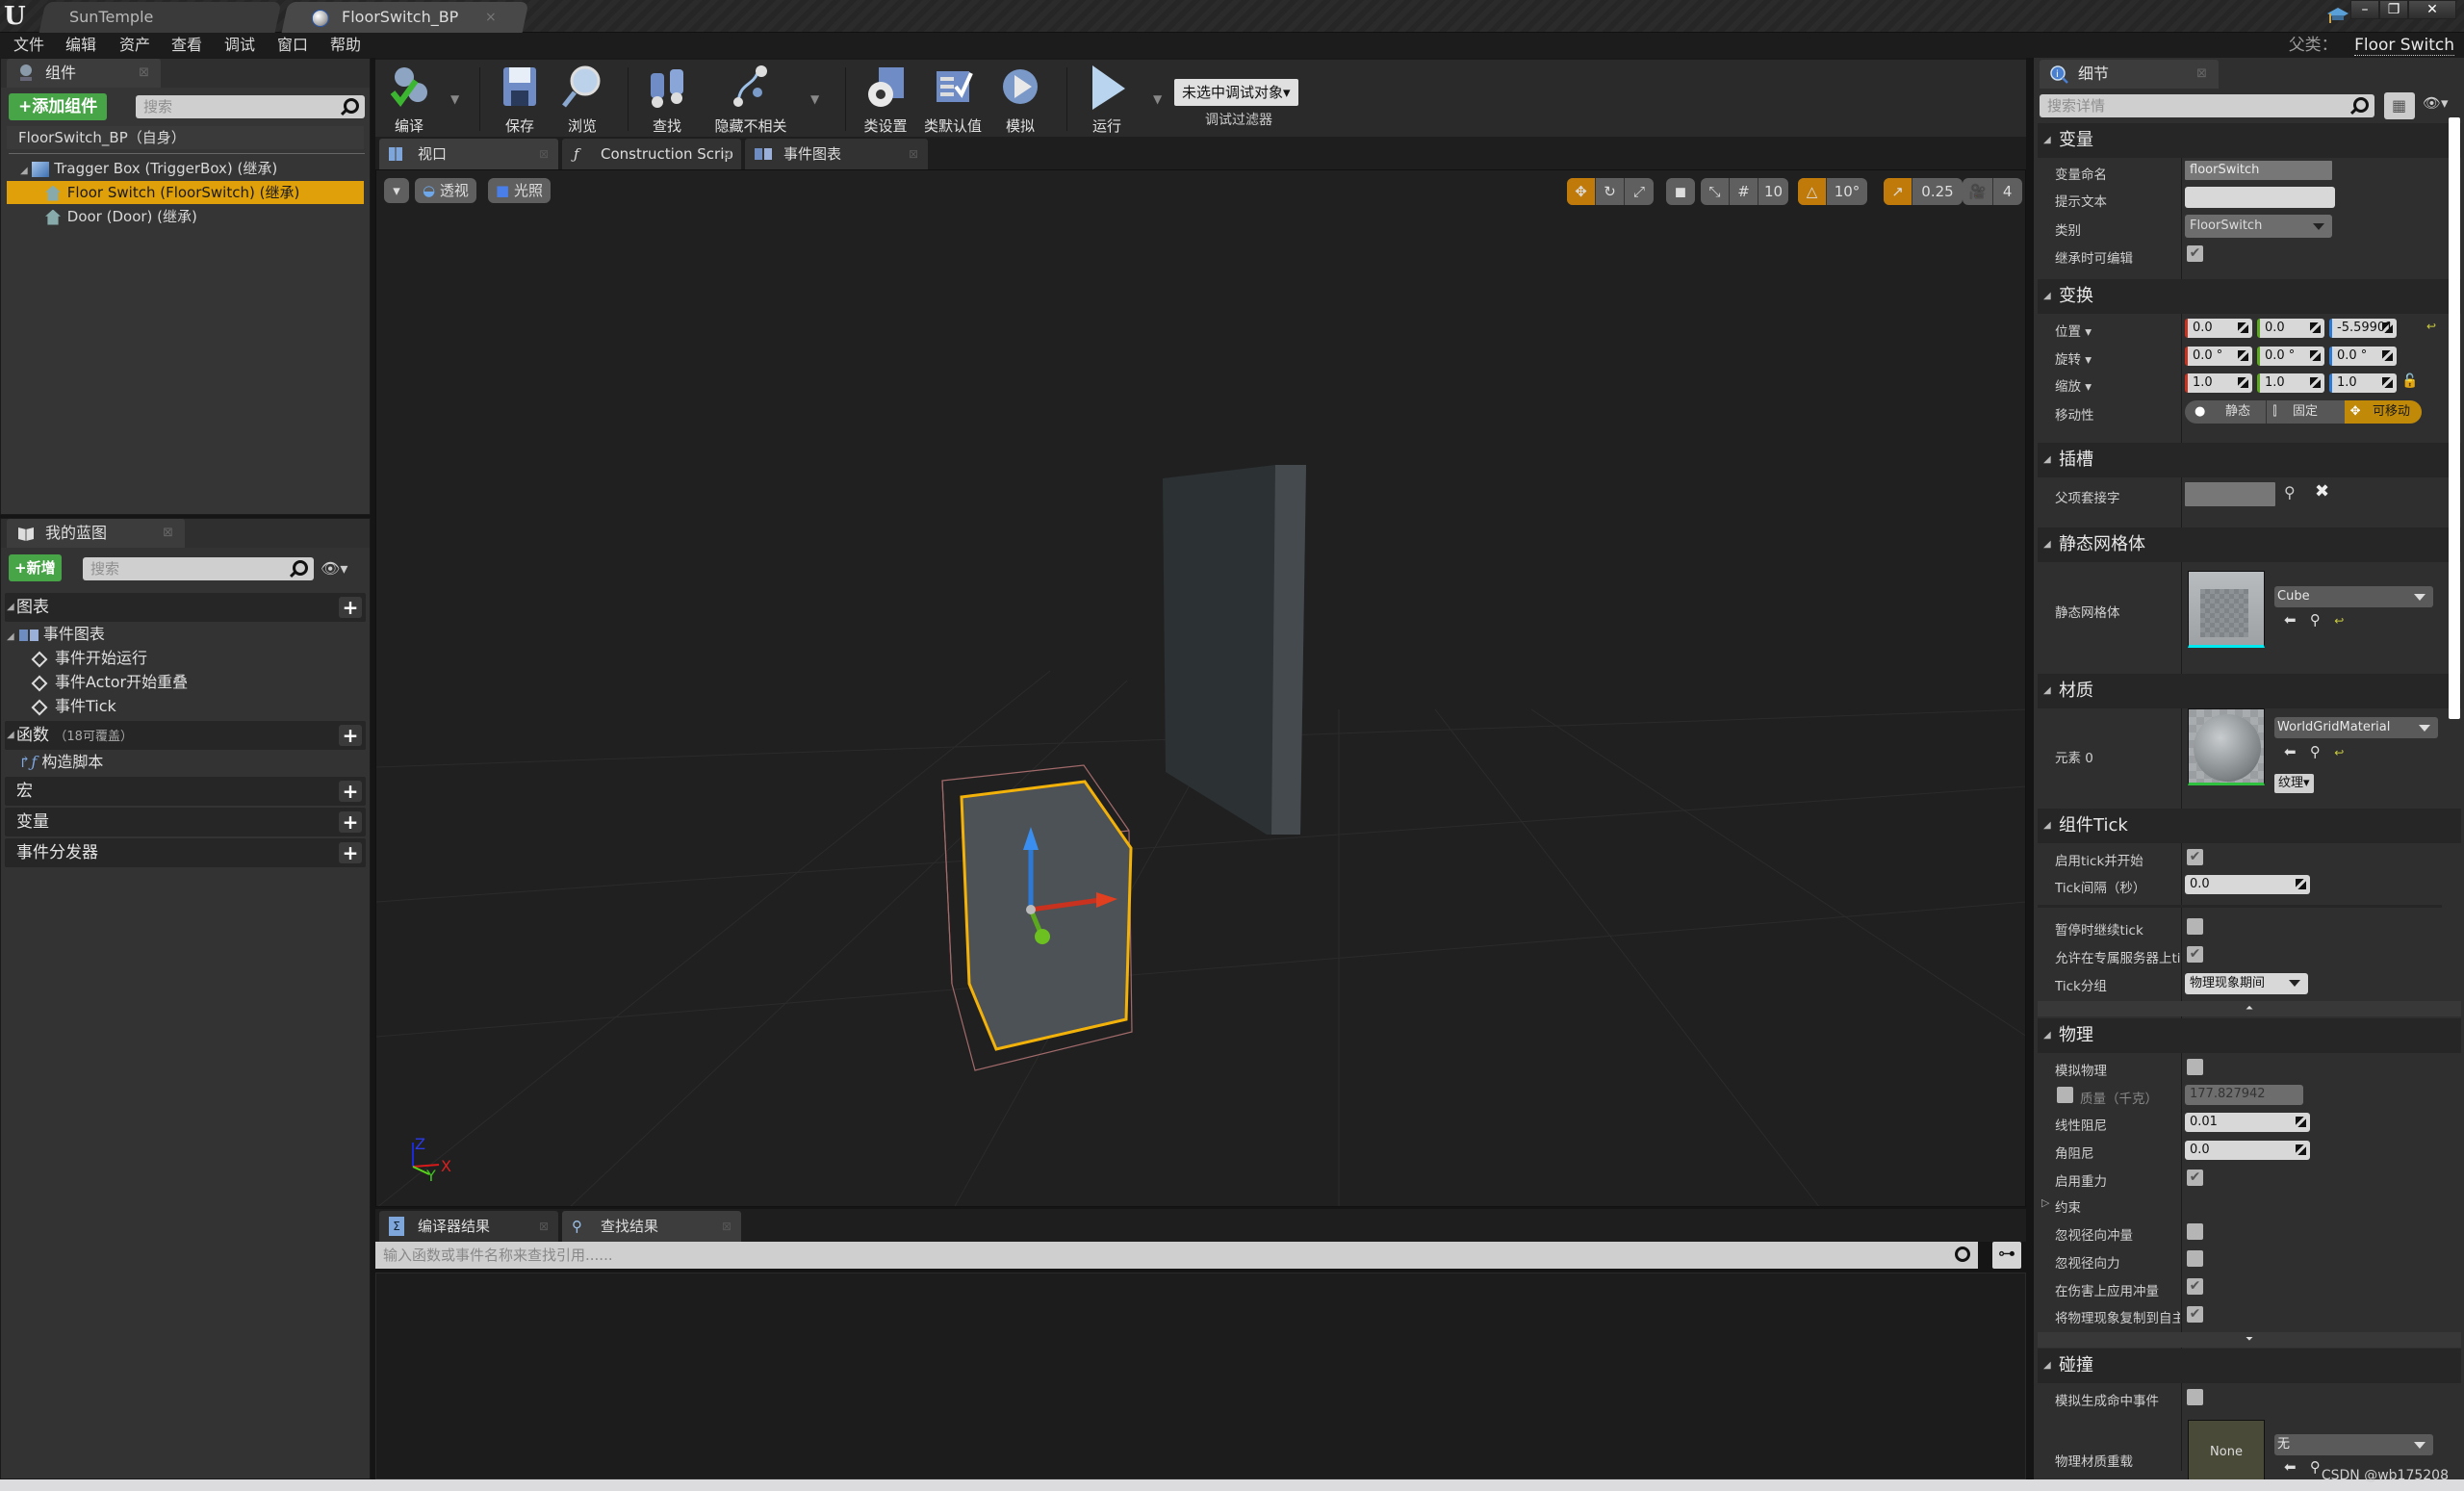  I want to click on details-scrollbar, so click(2454, 418).